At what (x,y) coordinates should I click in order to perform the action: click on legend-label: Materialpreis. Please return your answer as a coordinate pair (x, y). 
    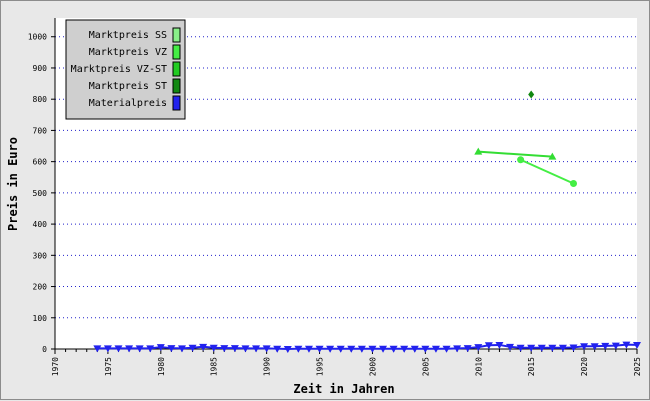
    Looking at the image, I should click on (128, 103).